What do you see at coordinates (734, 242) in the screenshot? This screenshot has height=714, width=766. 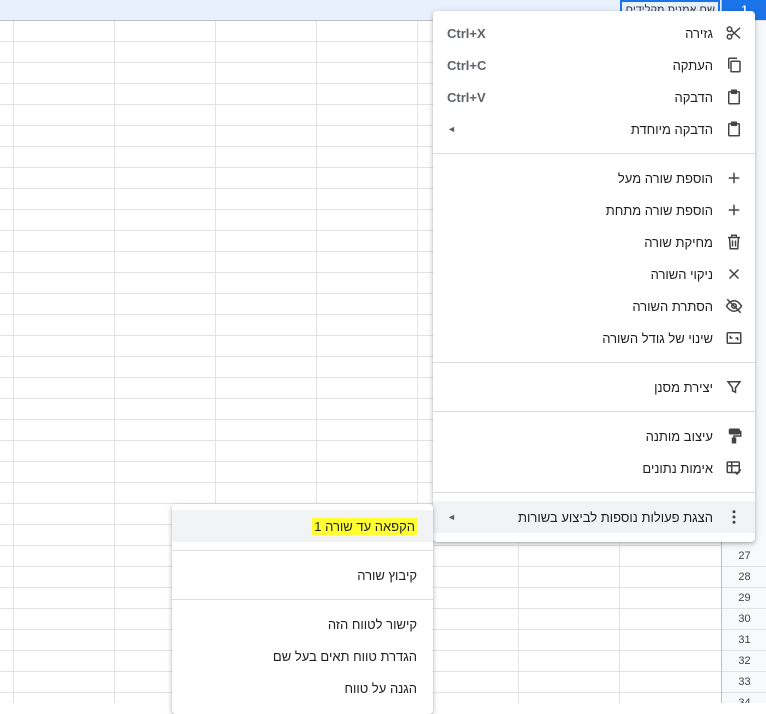 I see `trash-icon` at bounding box center [734, 242].